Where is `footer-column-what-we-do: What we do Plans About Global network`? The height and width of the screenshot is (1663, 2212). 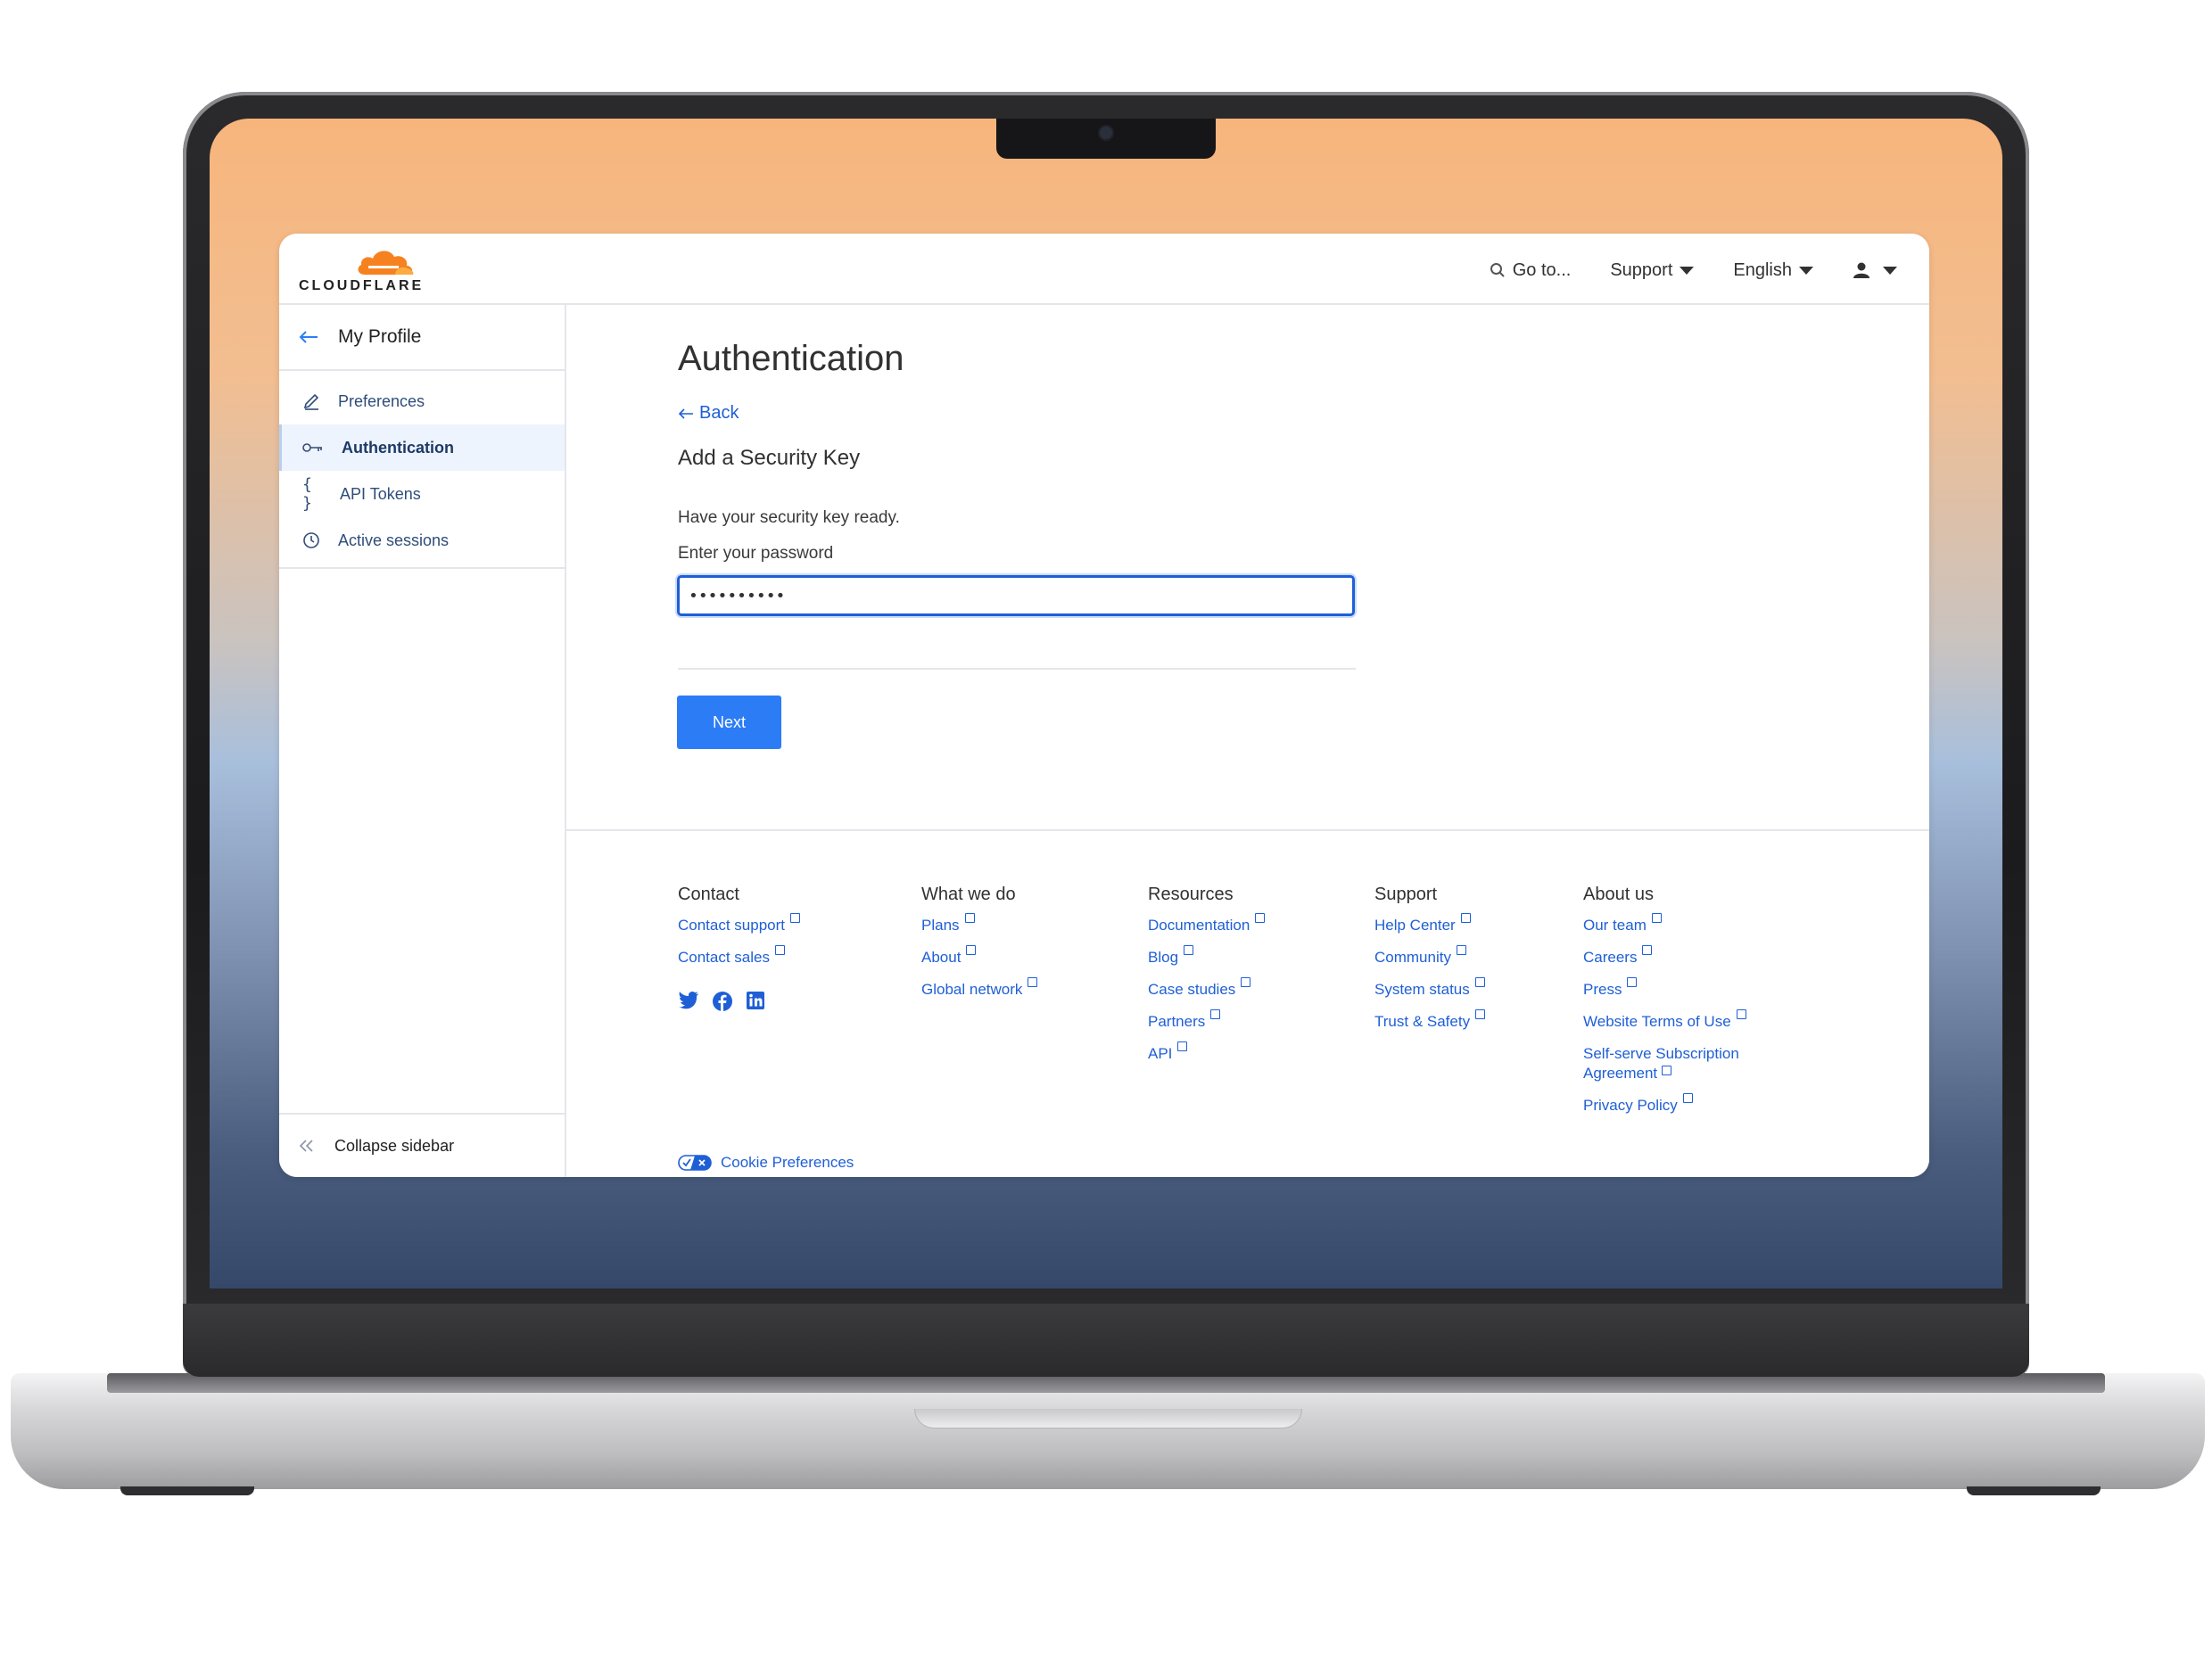 footer-column-what-we-do: What we do Plans About Global network is located at coordinates (980, 948).